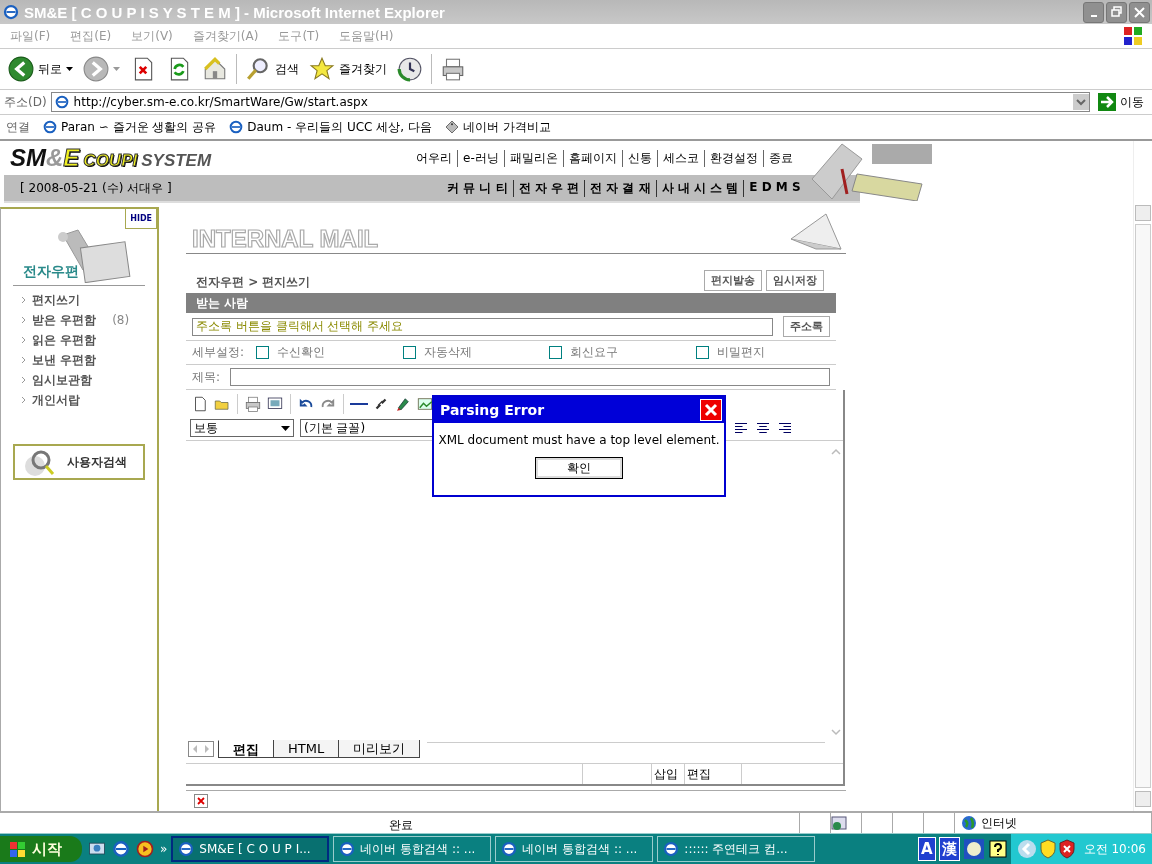 This screenshot has width=1152, height=864. Describe the element at coordinates (51, 272) in the screenshot. I see `section-title: 전자우편` at that location.